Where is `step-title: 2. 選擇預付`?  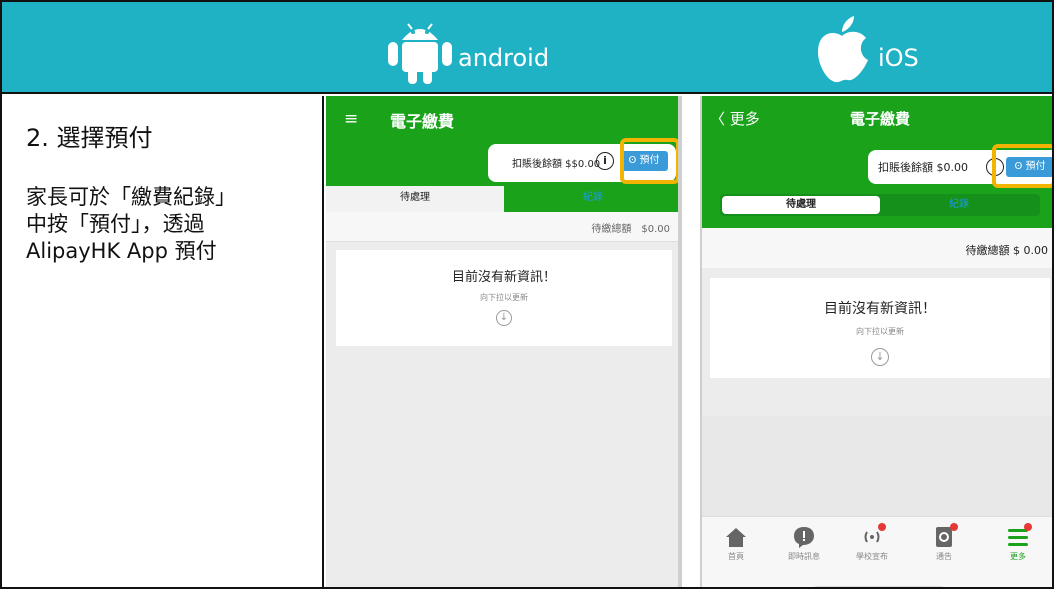
step-title: 2. 選擇預付 is located at coordinates (89, 138).